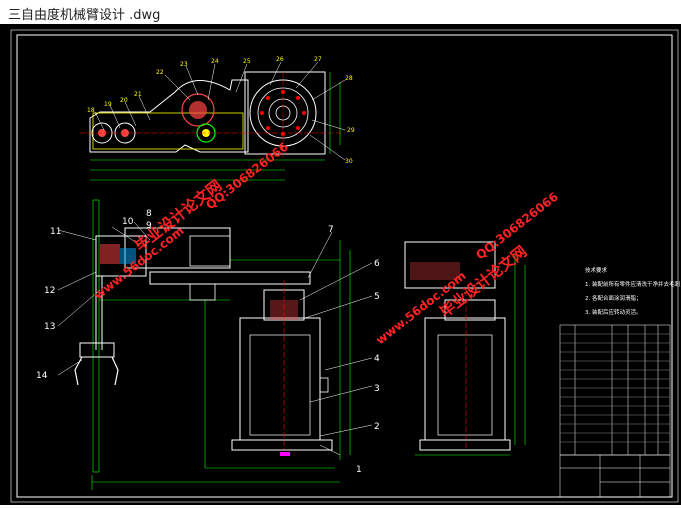 The image size is (681, 509). What do you see at coordinates (359, 470) in the screenshot?
I see `balloon-1: 1` at bounding box center [359, 470].